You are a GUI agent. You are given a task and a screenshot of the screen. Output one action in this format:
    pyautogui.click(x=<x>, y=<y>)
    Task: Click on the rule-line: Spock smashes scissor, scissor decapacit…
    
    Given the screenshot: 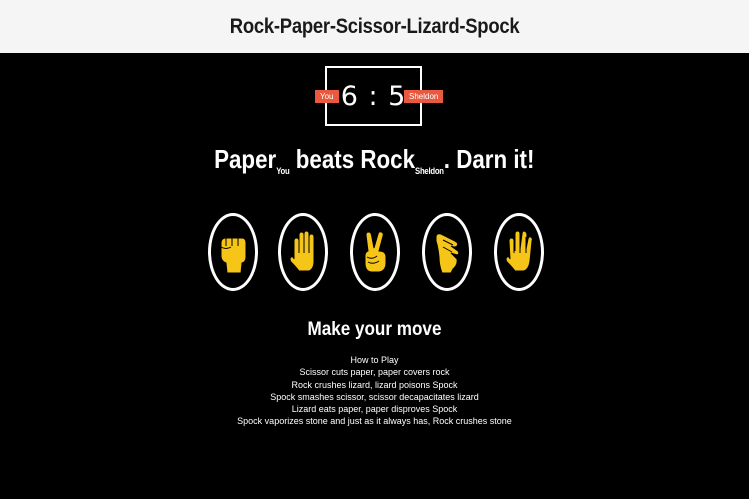 What is the action you would take?
    pyautogui.click(x=374, y=396)
    